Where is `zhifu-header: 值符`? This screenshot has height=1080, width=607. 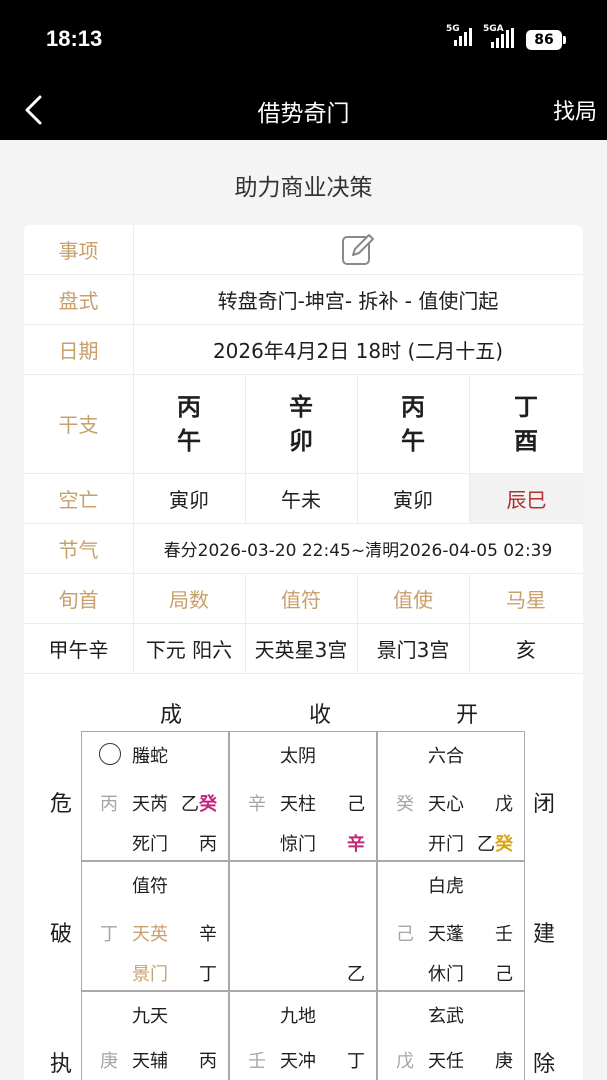
zhifu-header: 值符 is located at coordinates (301, 599).